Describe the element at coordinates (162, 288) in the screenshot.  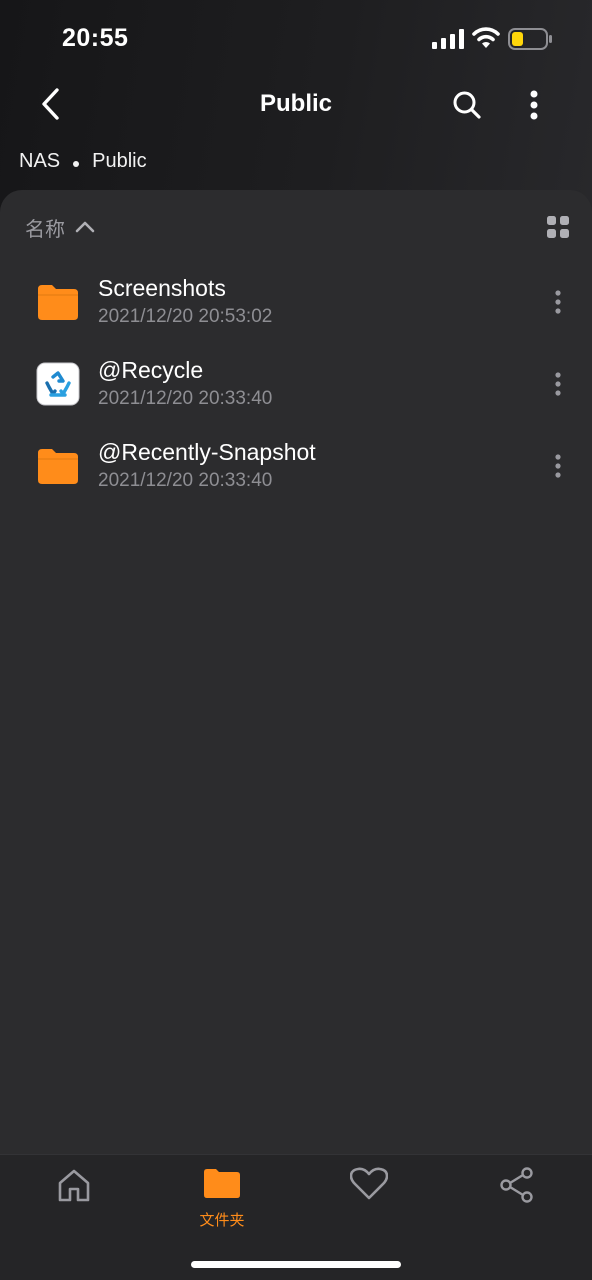
I see `file-name: Screenshots` at that location.